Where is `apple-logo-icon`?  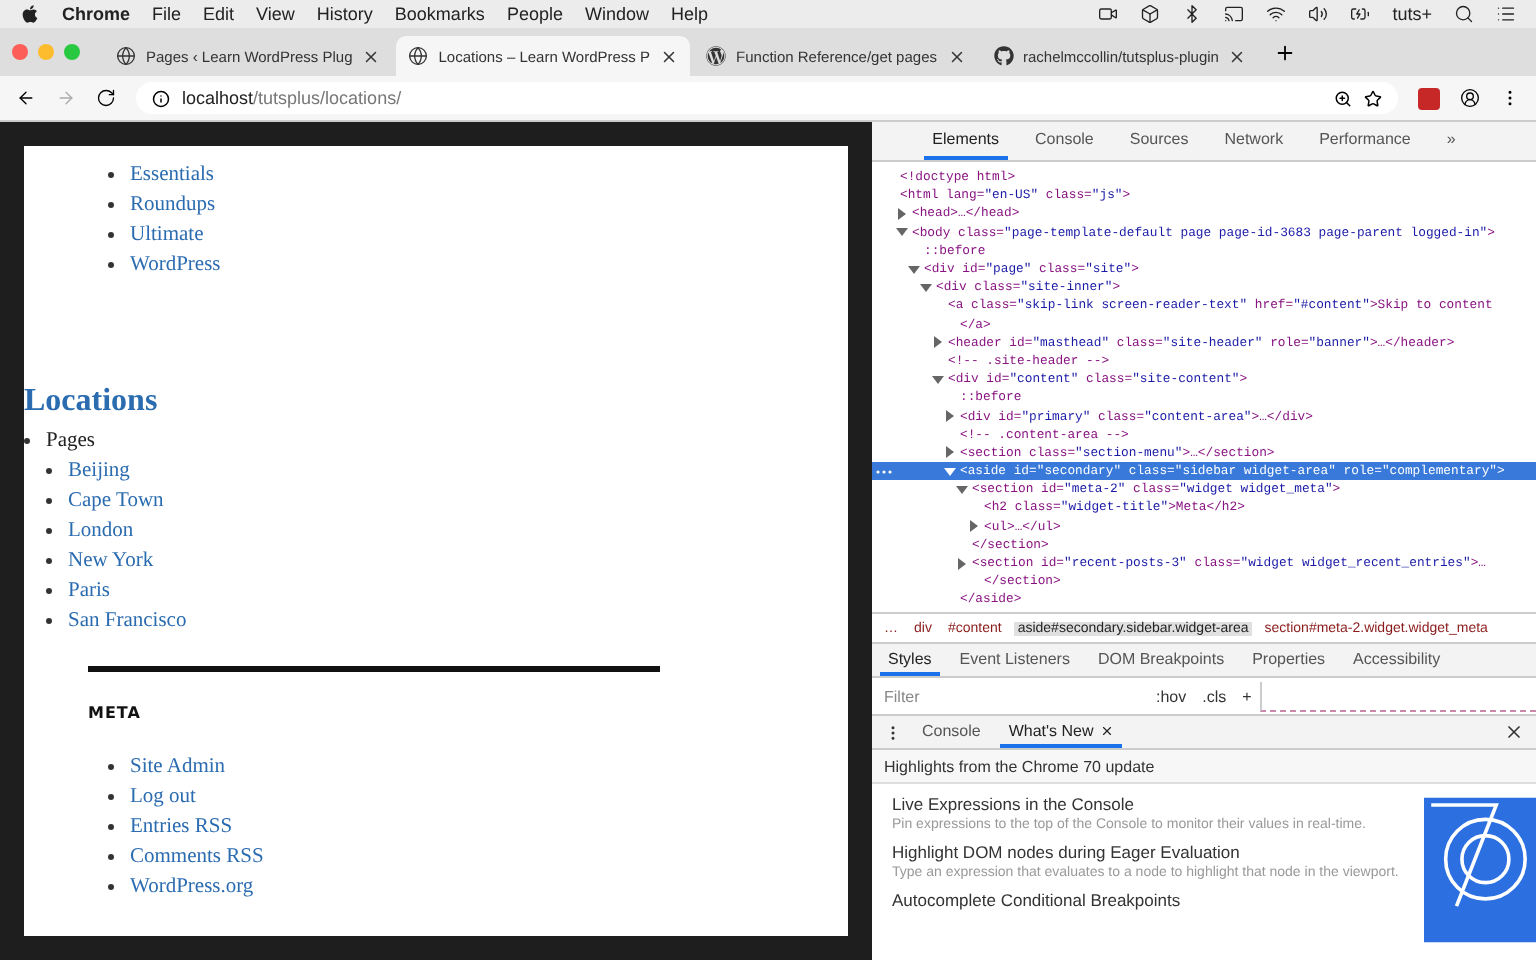 apple-logo-icon is located at coordinates (30, 14).